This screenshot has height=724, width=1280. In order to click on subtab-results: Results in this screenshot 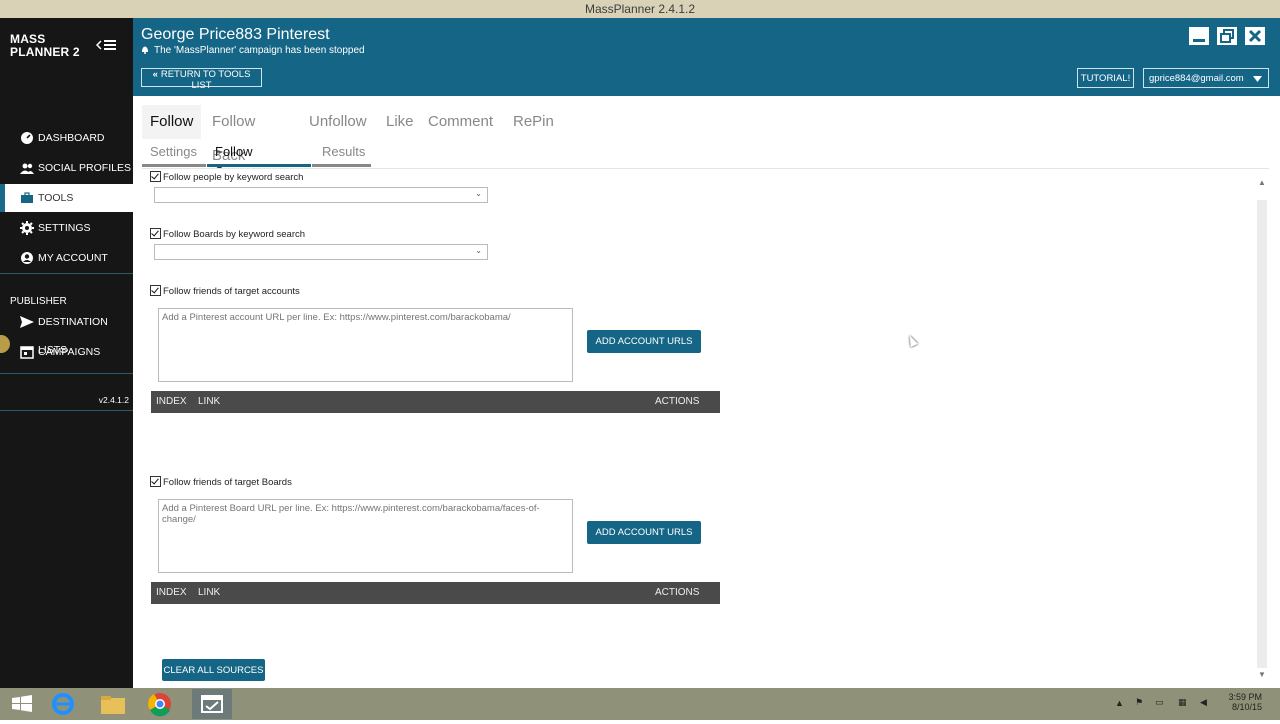, I will do `click(343, 152)`.